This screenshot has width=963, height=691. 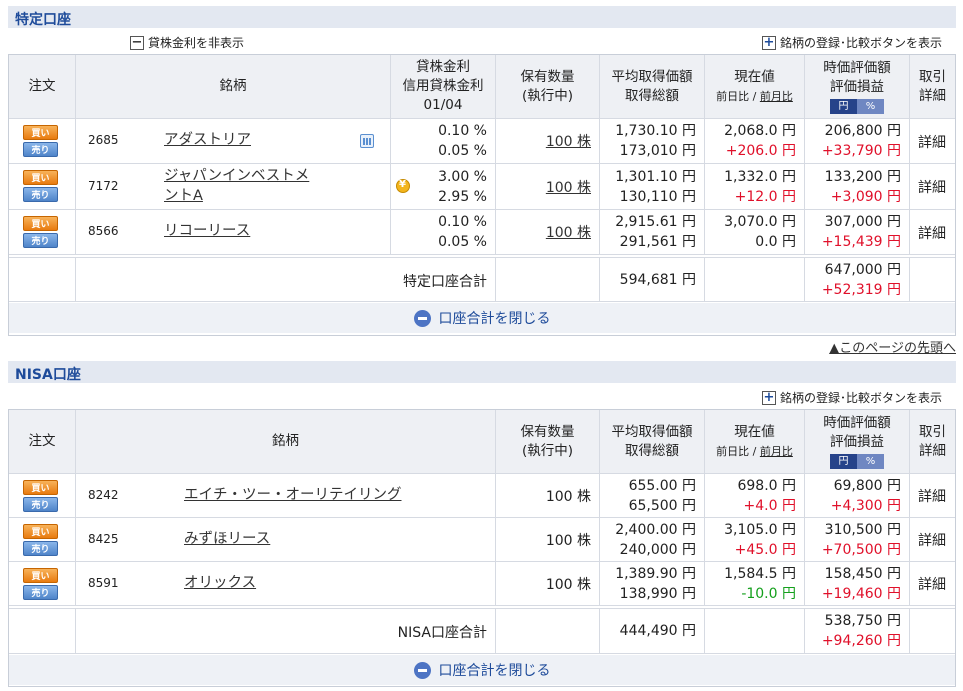 What do you see at coordinates (367, 141) in the screenshot?
I see `calendar-icon` at bounding box center [367, 141].